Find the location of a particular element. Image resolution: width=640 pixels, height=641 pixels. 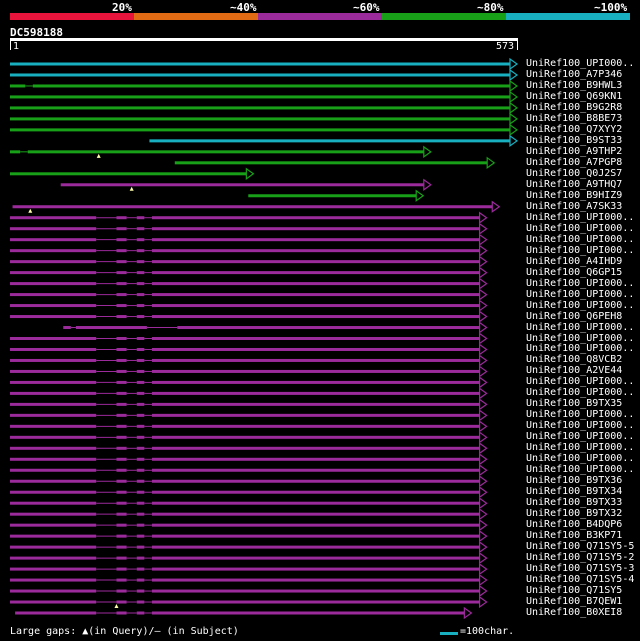

hit-label: UniRef100_Q71SY5-5 is located at coordinates (580, 546).